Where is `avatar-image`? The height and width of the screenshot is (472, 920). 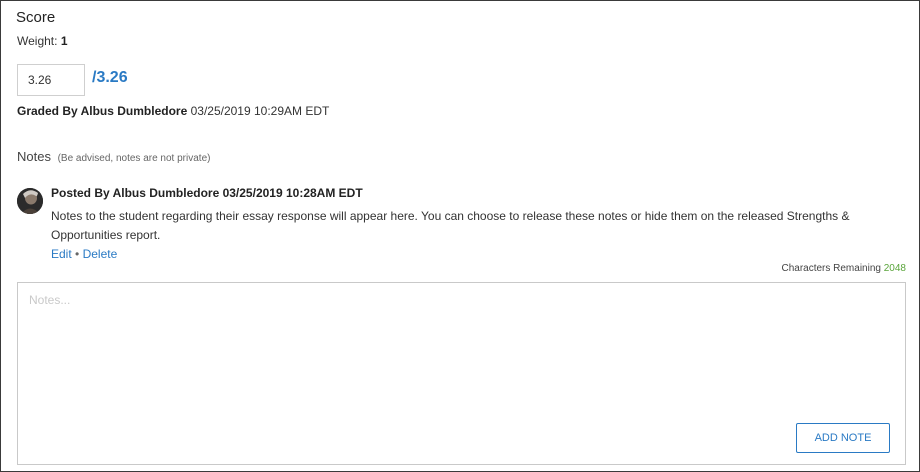
avatar-image is located at coordinates (30, 201).